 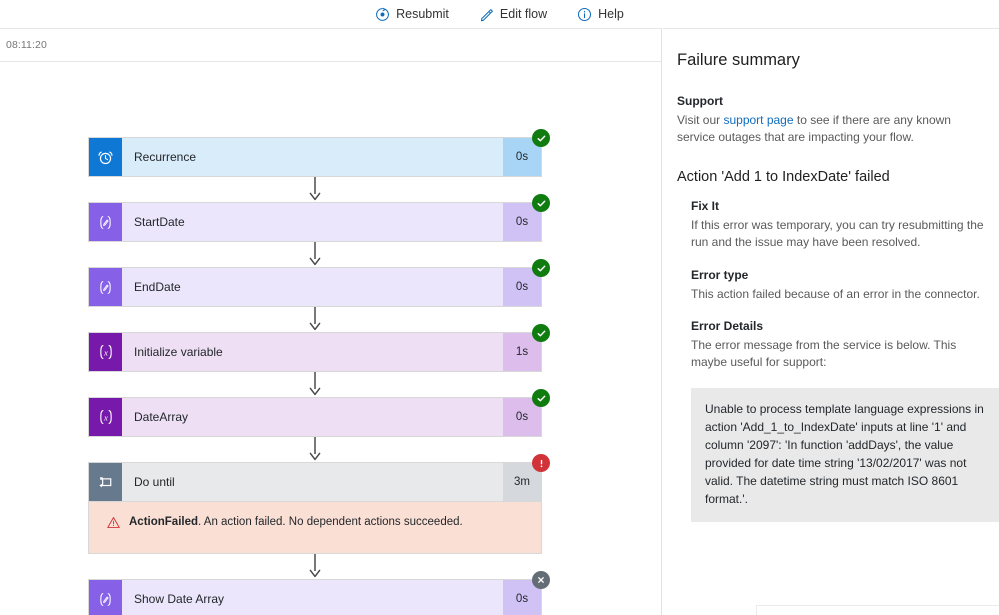 I want to click on loop-icon, so click(x=105, y=482).